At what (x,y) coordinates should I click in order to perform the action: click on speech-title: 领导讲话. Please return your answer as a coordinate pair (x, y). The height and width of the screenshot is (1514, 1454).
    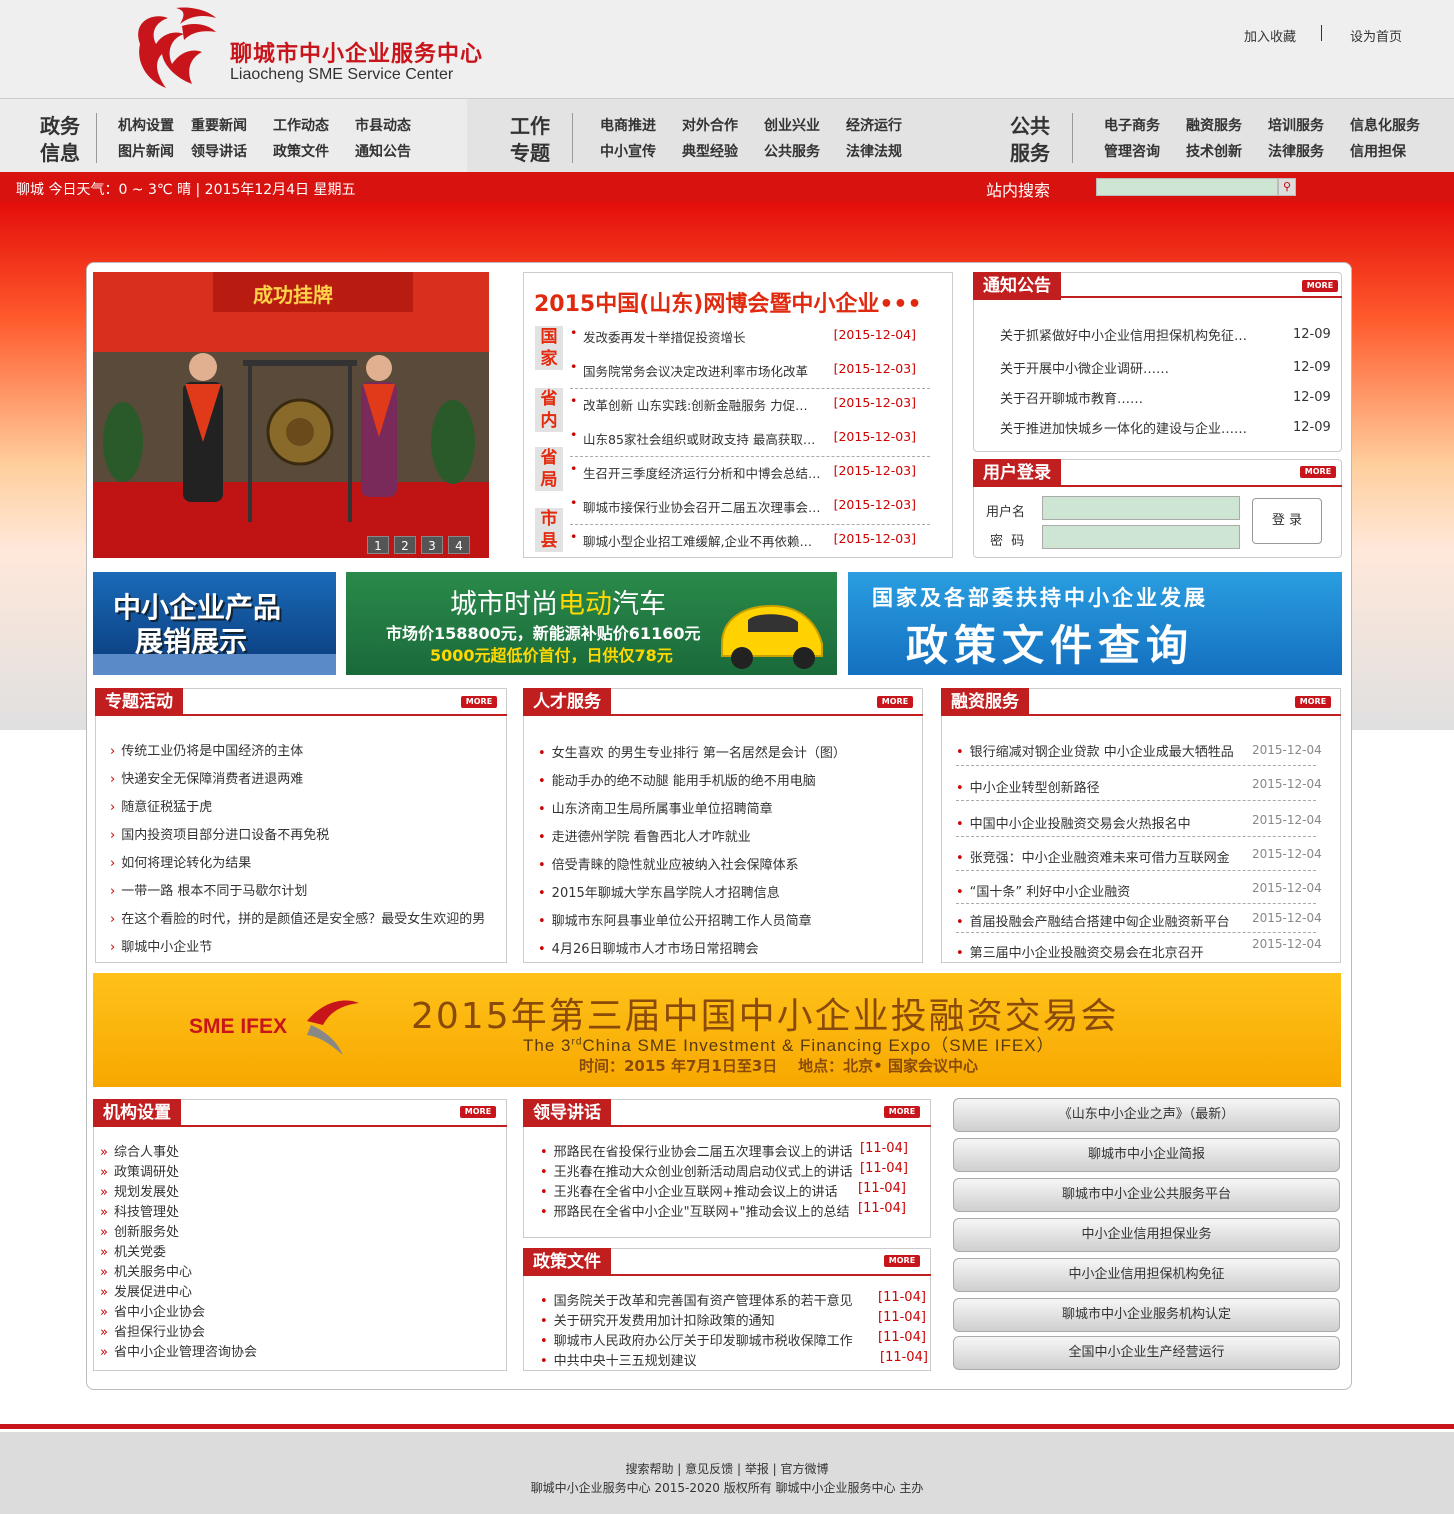
    Looking at the image, I should click on (567, 1113).